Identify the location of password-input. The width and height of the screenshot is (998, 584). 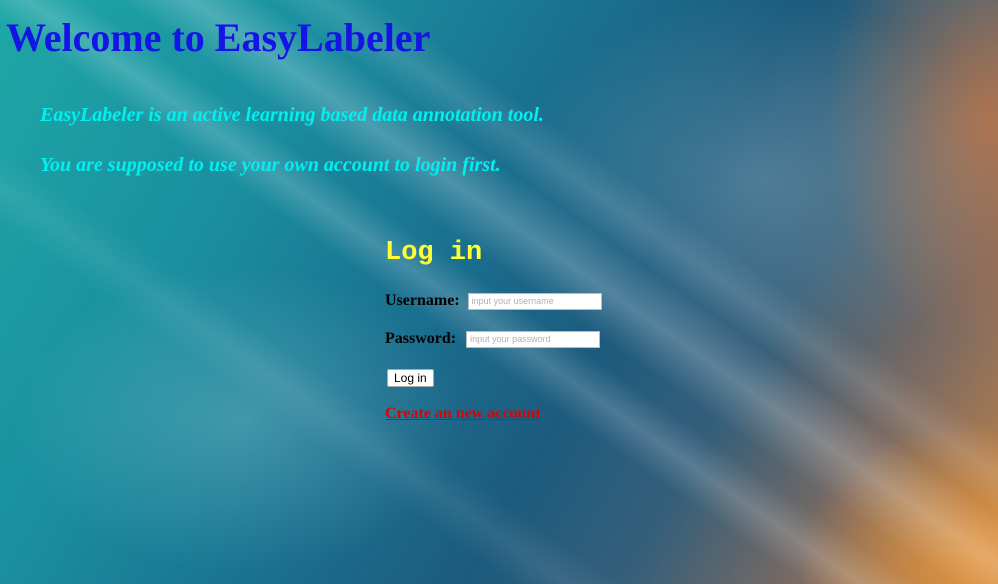
(533, 339).